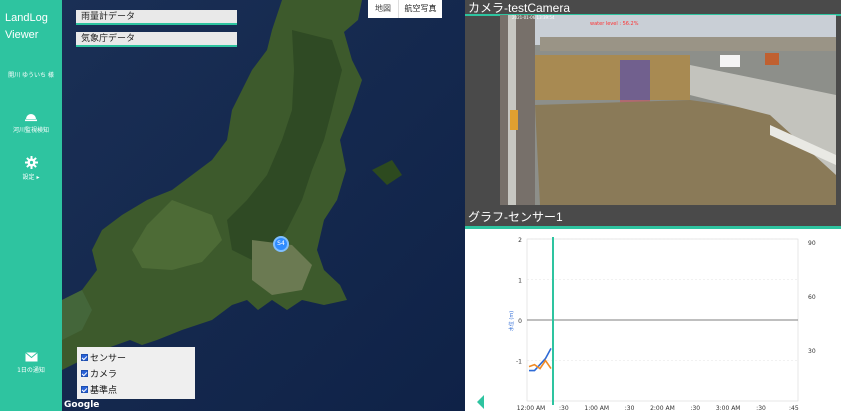 The image size is (841, 411). Describe the element at coordinates (531, 408) in the screenshot. I see `x-tick-label: 12:00 AM` at that location.